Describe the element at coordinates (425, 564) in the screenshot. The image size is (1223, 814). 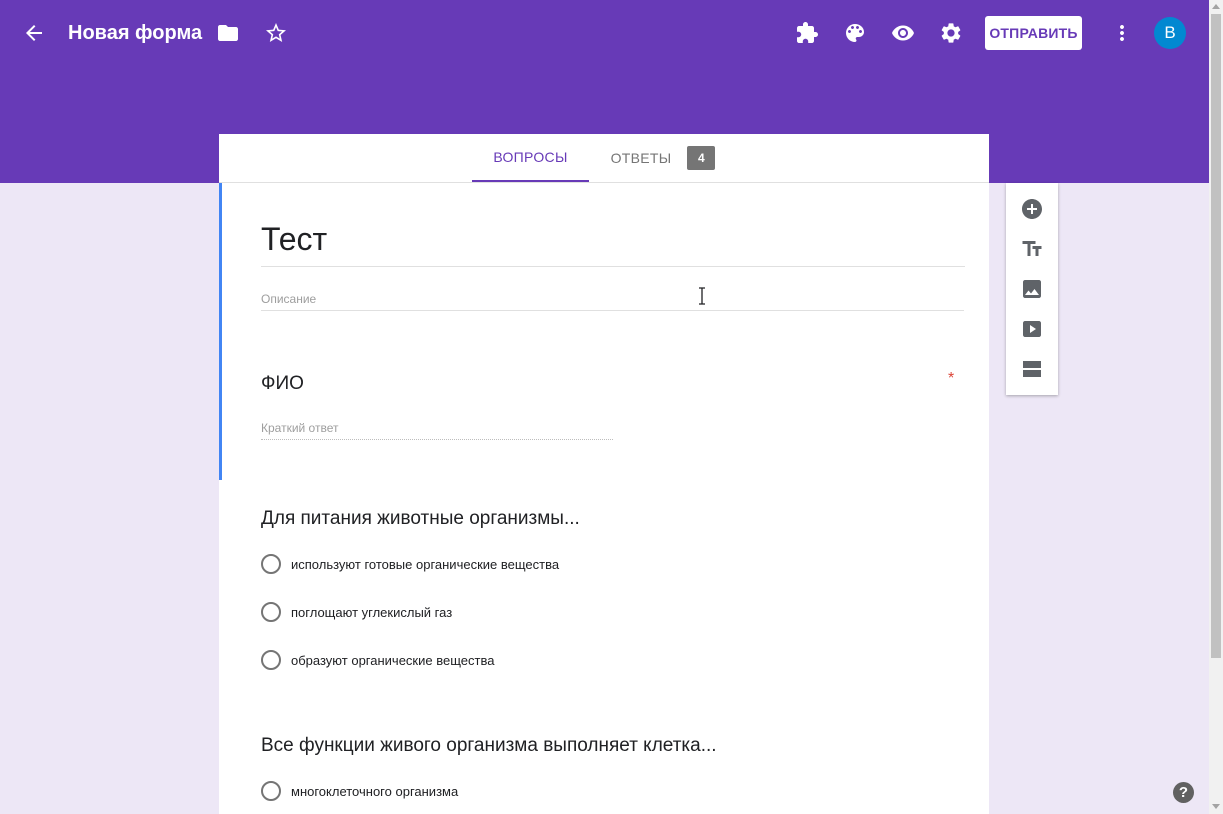
I see `option-label: используют готовые органические вещества` at that location.